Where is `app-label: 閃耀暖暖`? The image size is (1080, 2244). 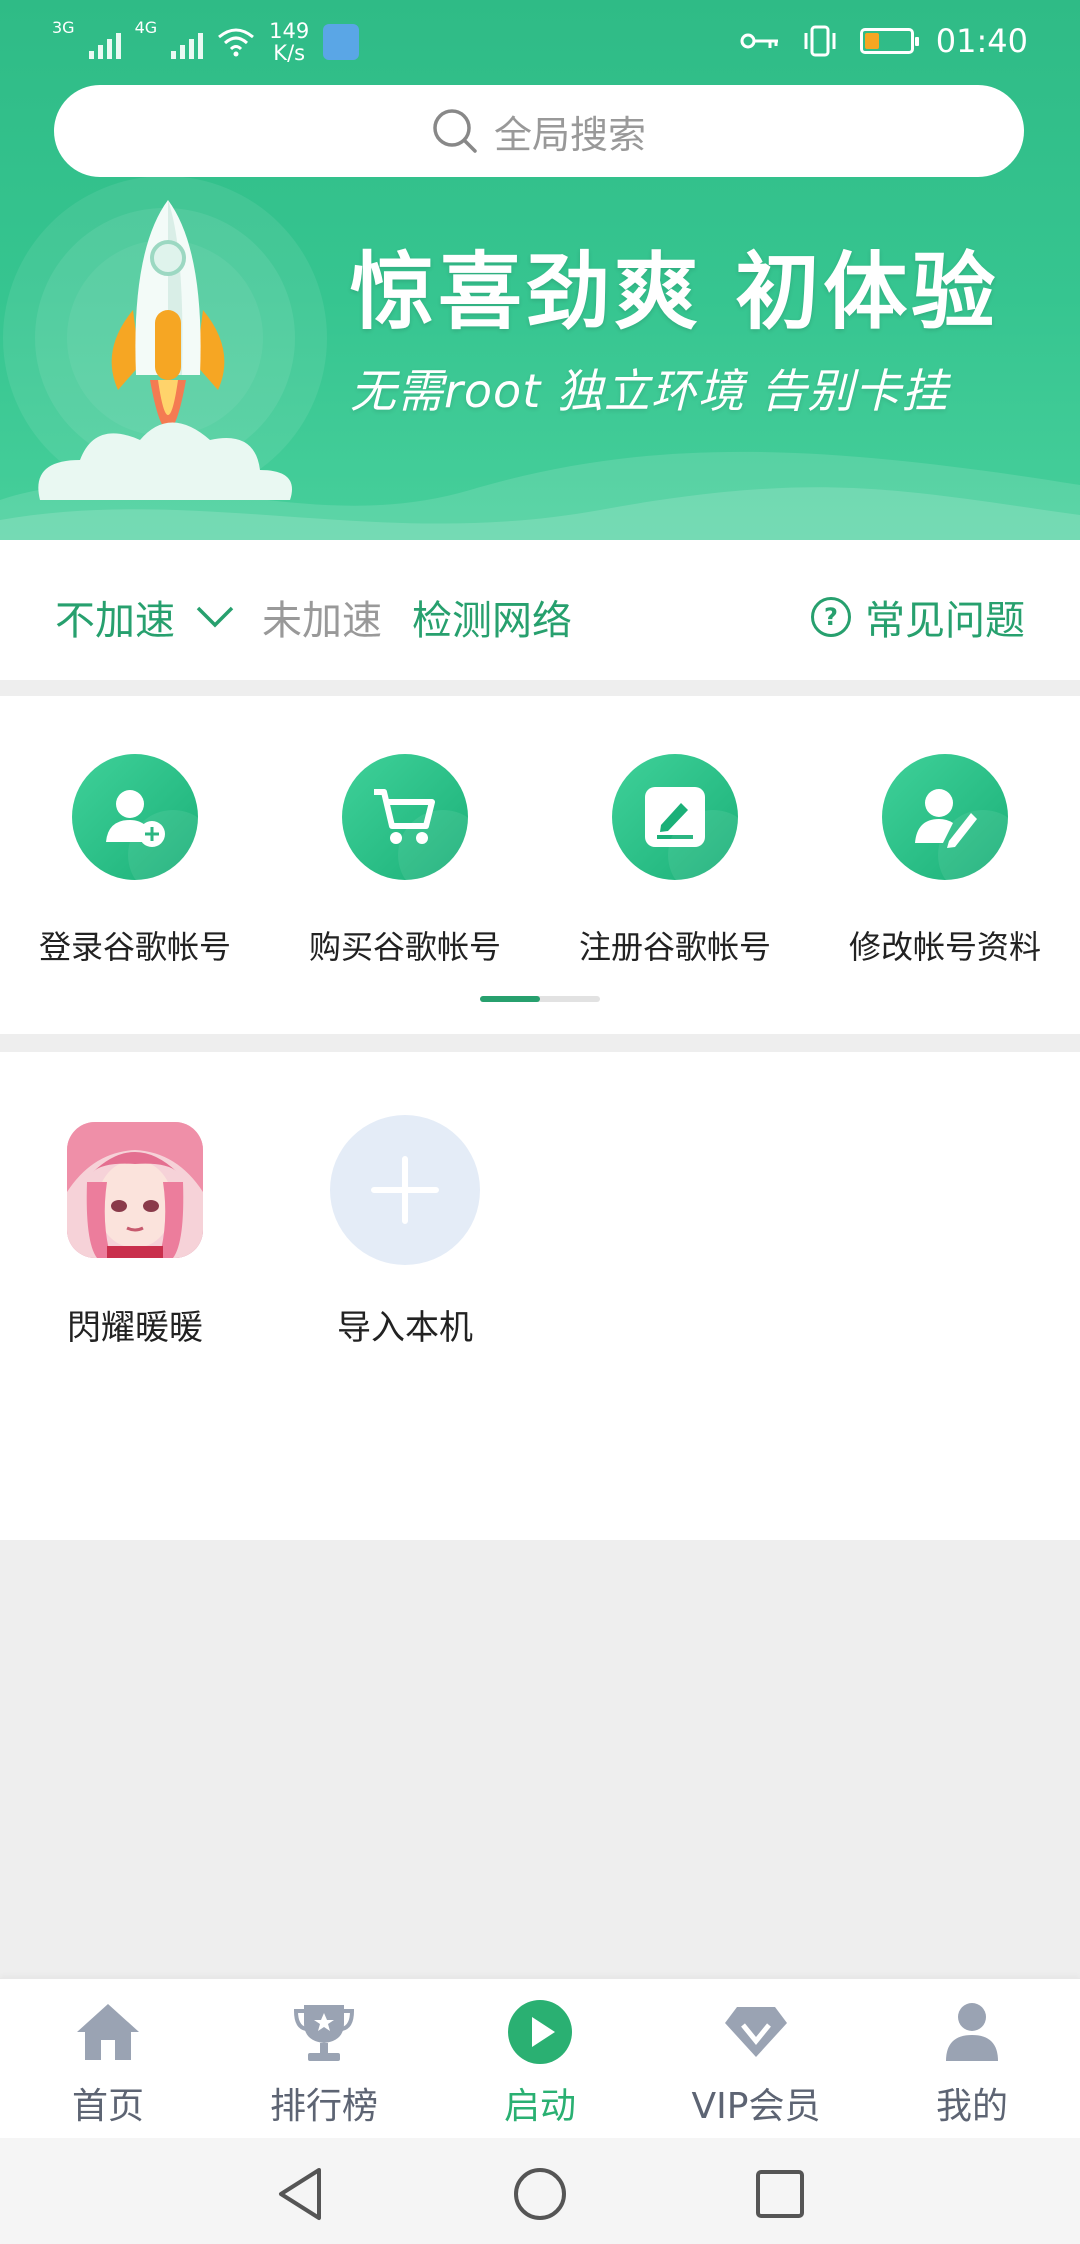
app-label: 閃耀暖暖 is located at coordinates (135, 1328).